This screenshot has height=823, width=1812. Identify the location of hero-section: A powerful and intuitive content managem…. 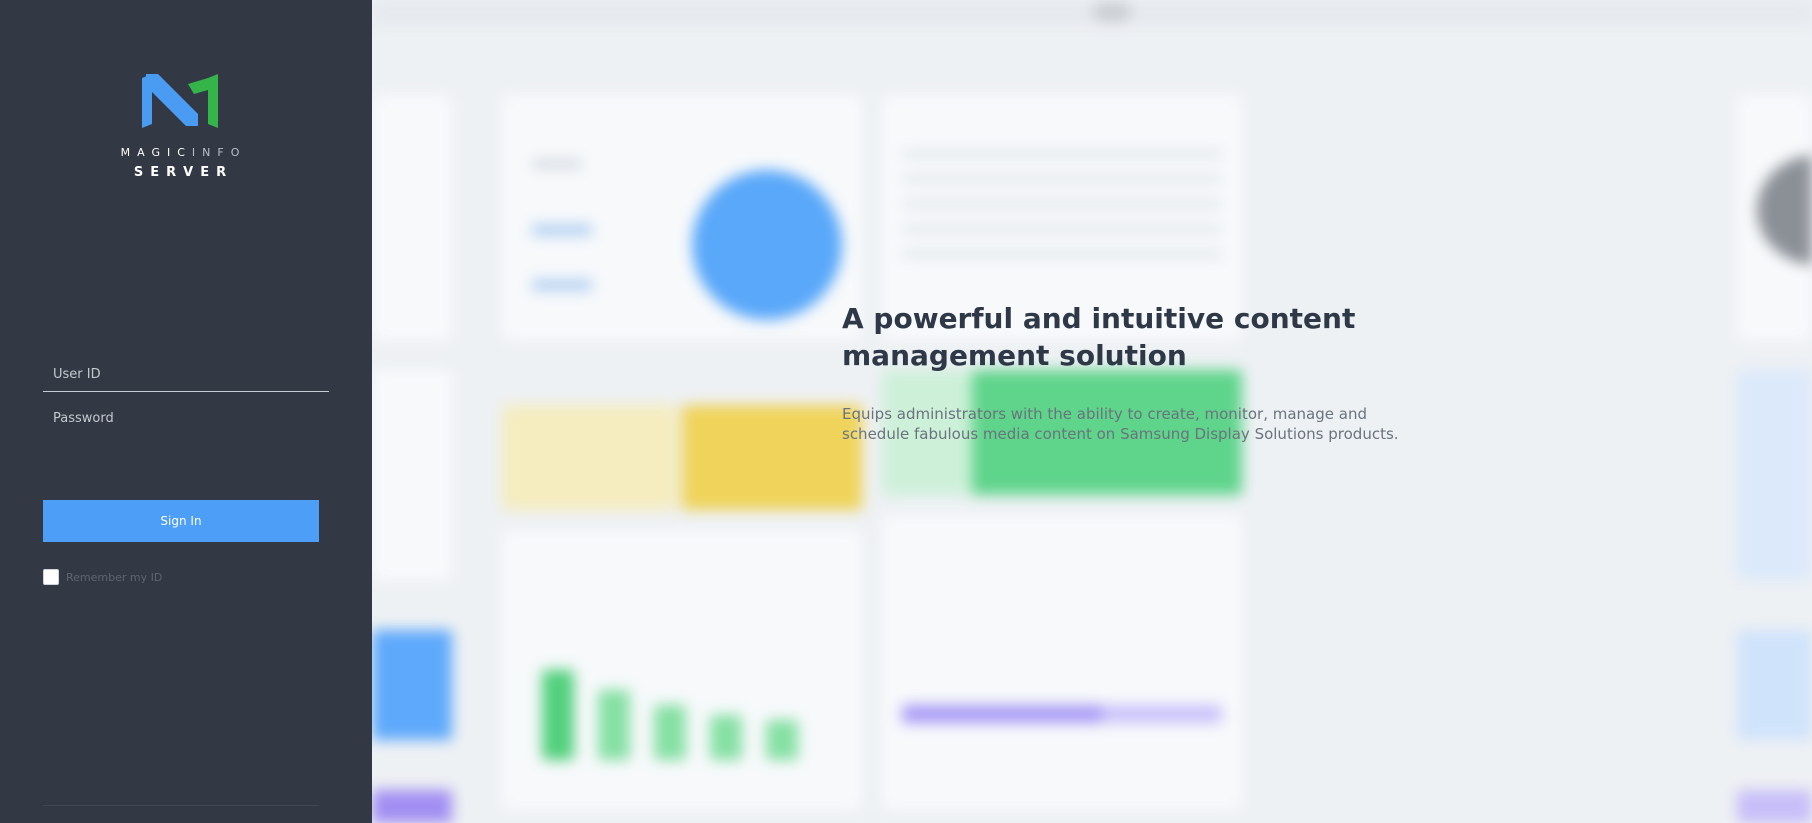
(1122, 372).